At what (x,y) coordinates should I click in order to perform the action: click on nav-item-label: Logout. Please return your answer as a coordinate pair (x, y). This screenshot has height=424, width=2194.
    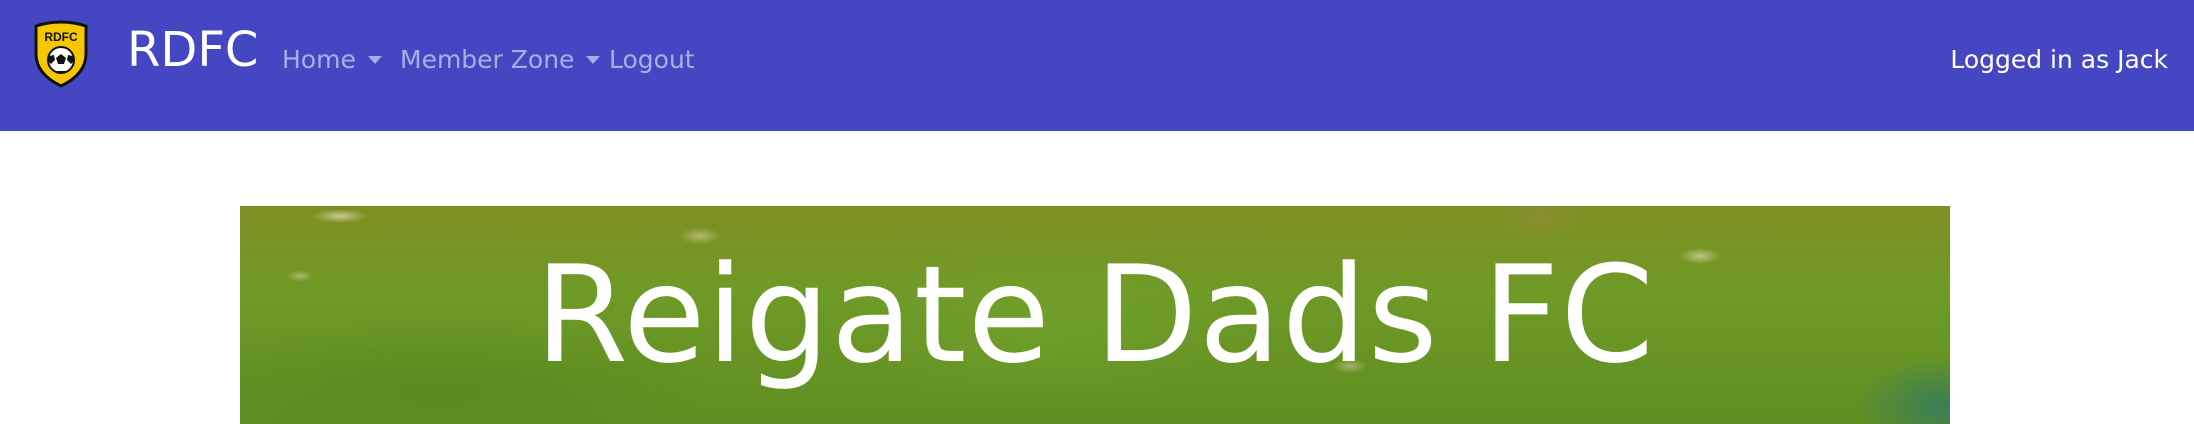
    Looking at the image, I should click on (652, 59).